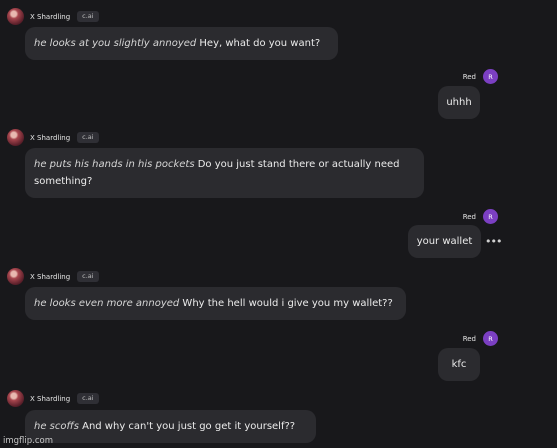 The height and width of the screenshot is (448, 557). Describe the element at coordinates (56, 426) in the screenshot. I see `message-action-text: he scoffs` at that location.